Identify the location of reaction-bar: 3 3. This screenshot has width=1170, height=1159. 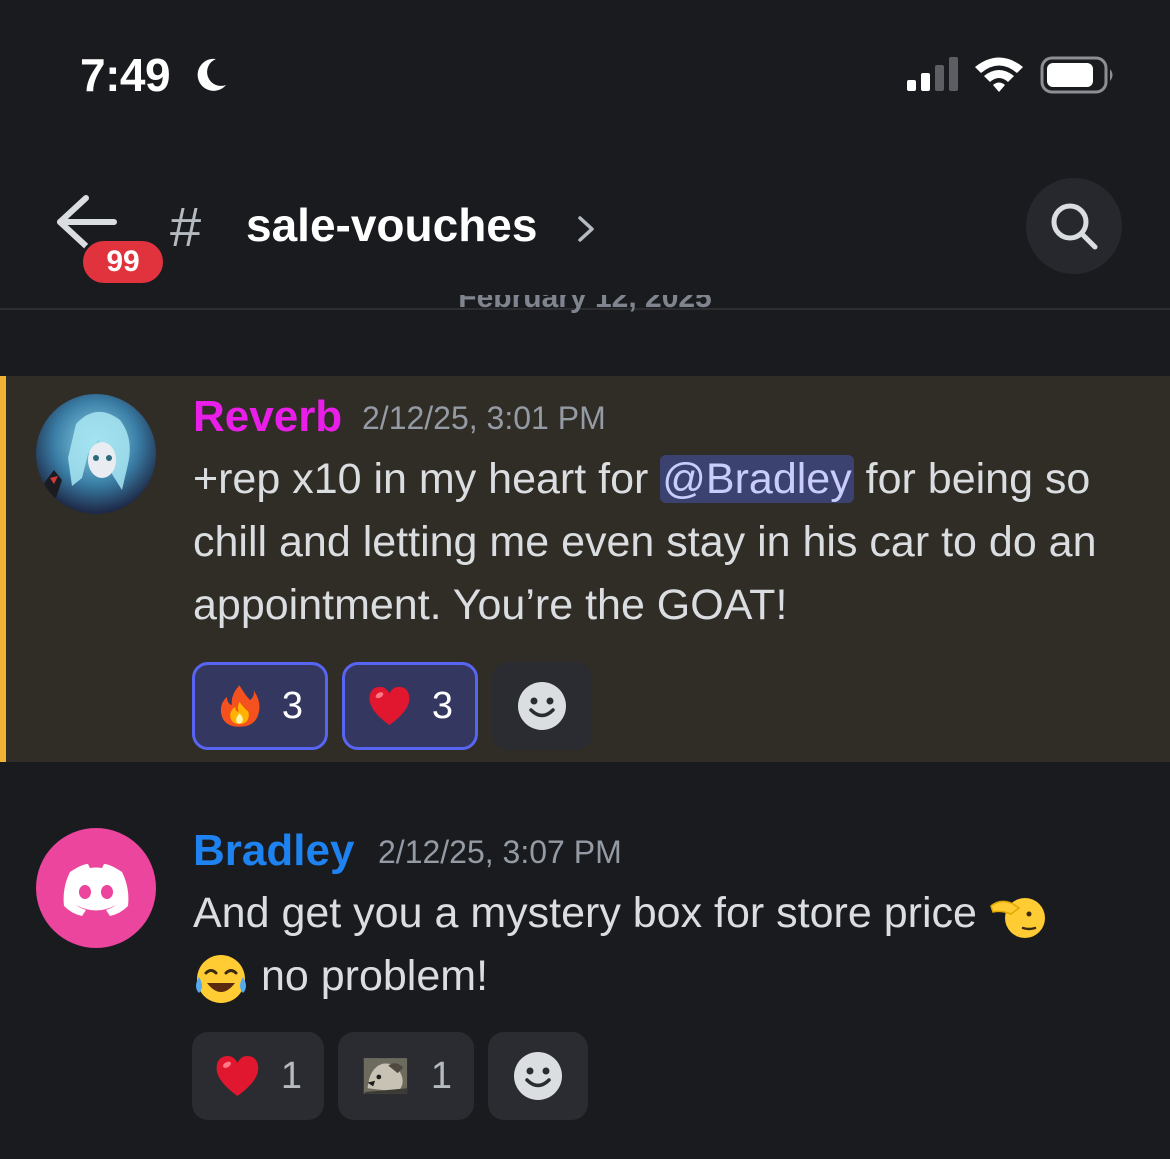
(392, 706).